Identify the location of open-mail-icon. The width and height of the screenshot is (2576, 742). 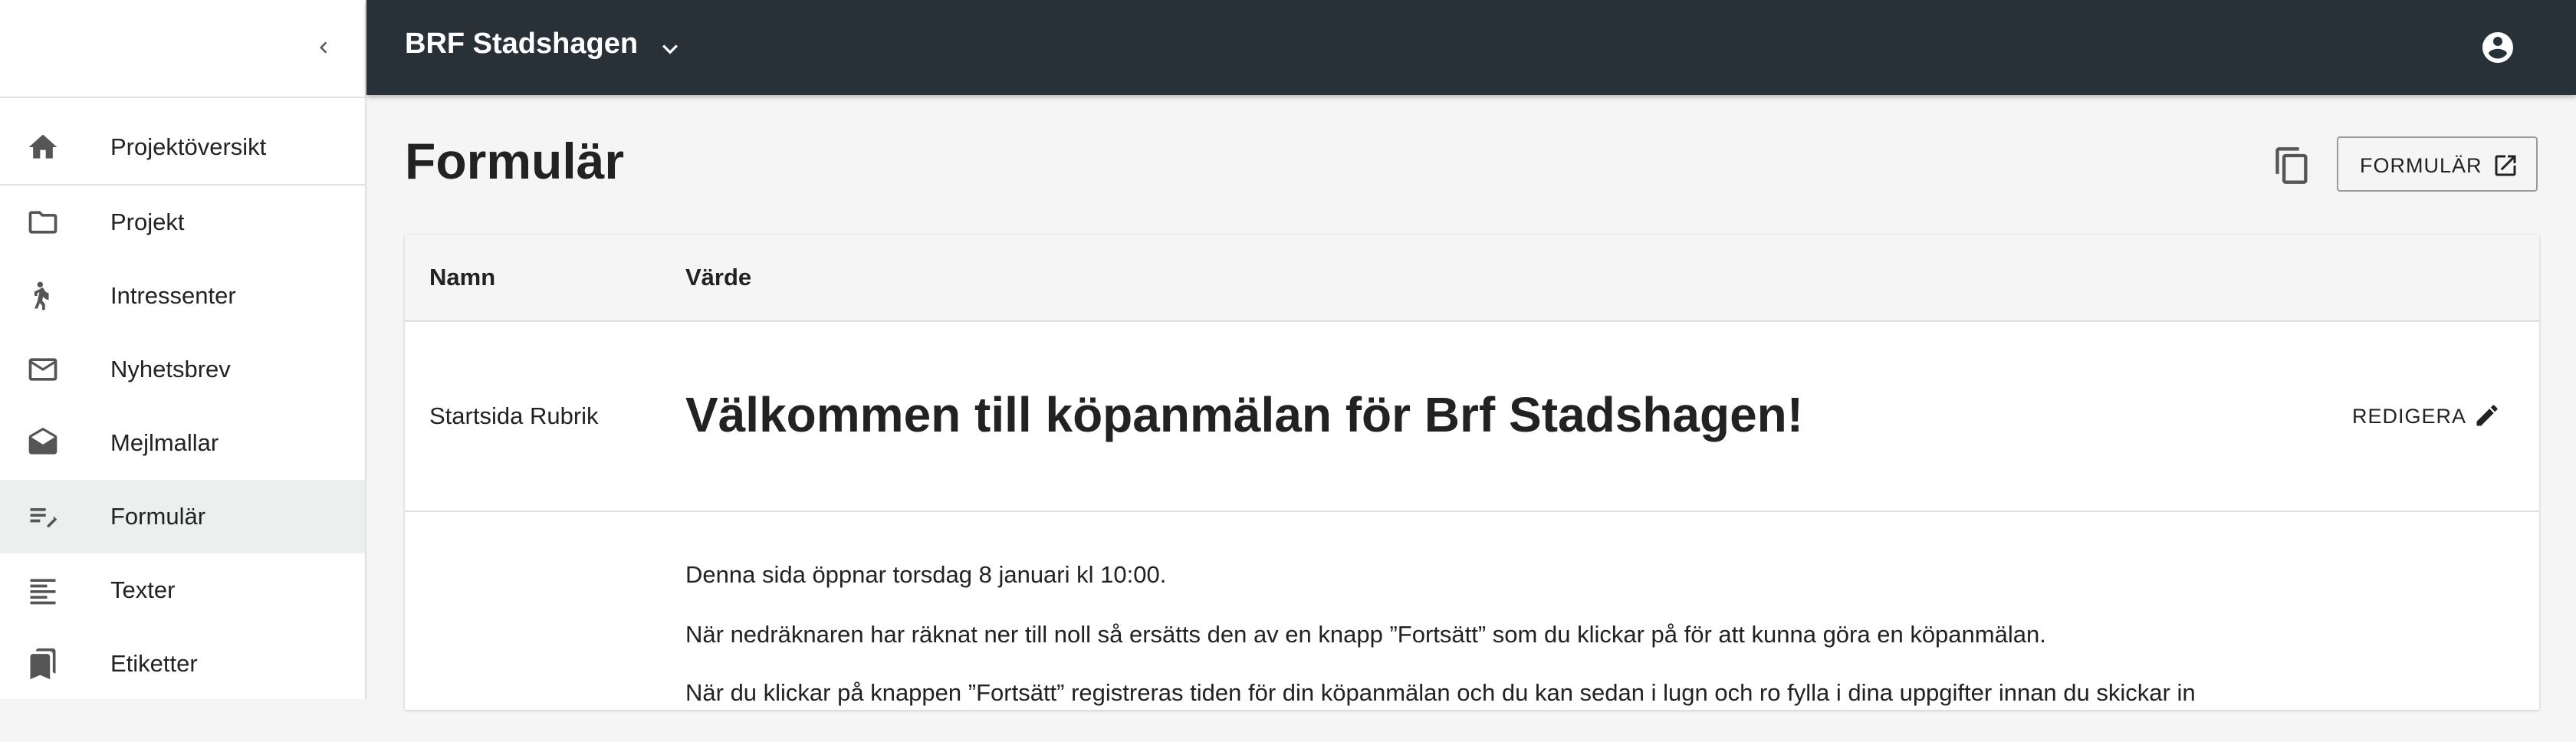
(43, 441).